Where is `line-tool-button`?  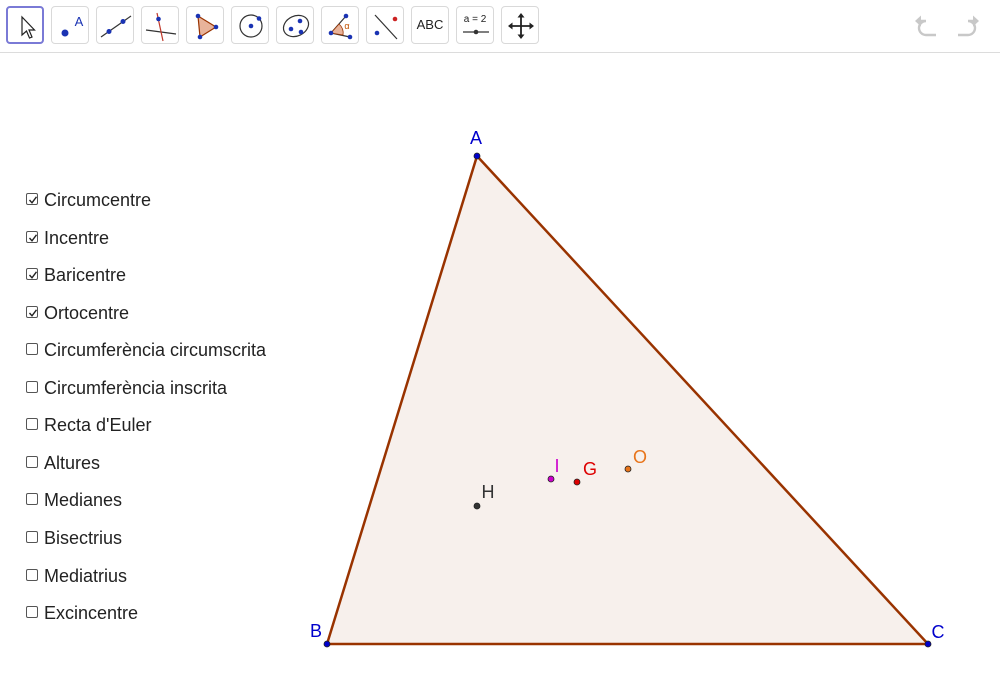
line-tool-button is located at coordinates (115, 25).